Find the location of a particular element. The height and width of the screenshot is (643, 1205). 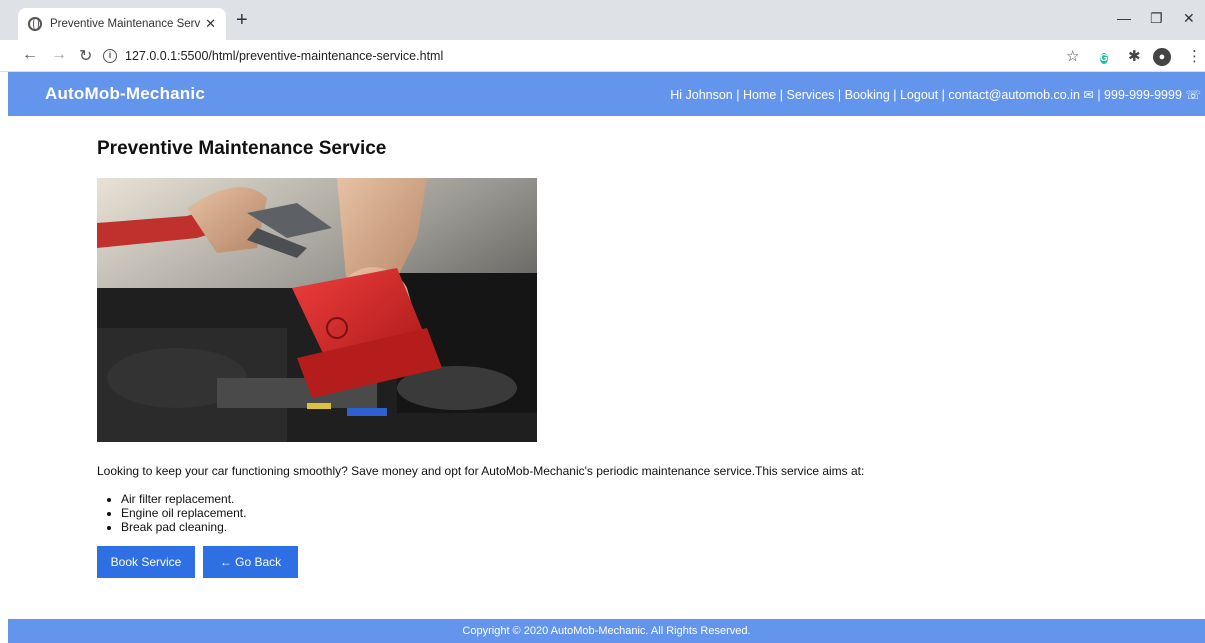

browser-tab: Preventive Maintenance Service | ✕ is located at coordinates (122, 24).